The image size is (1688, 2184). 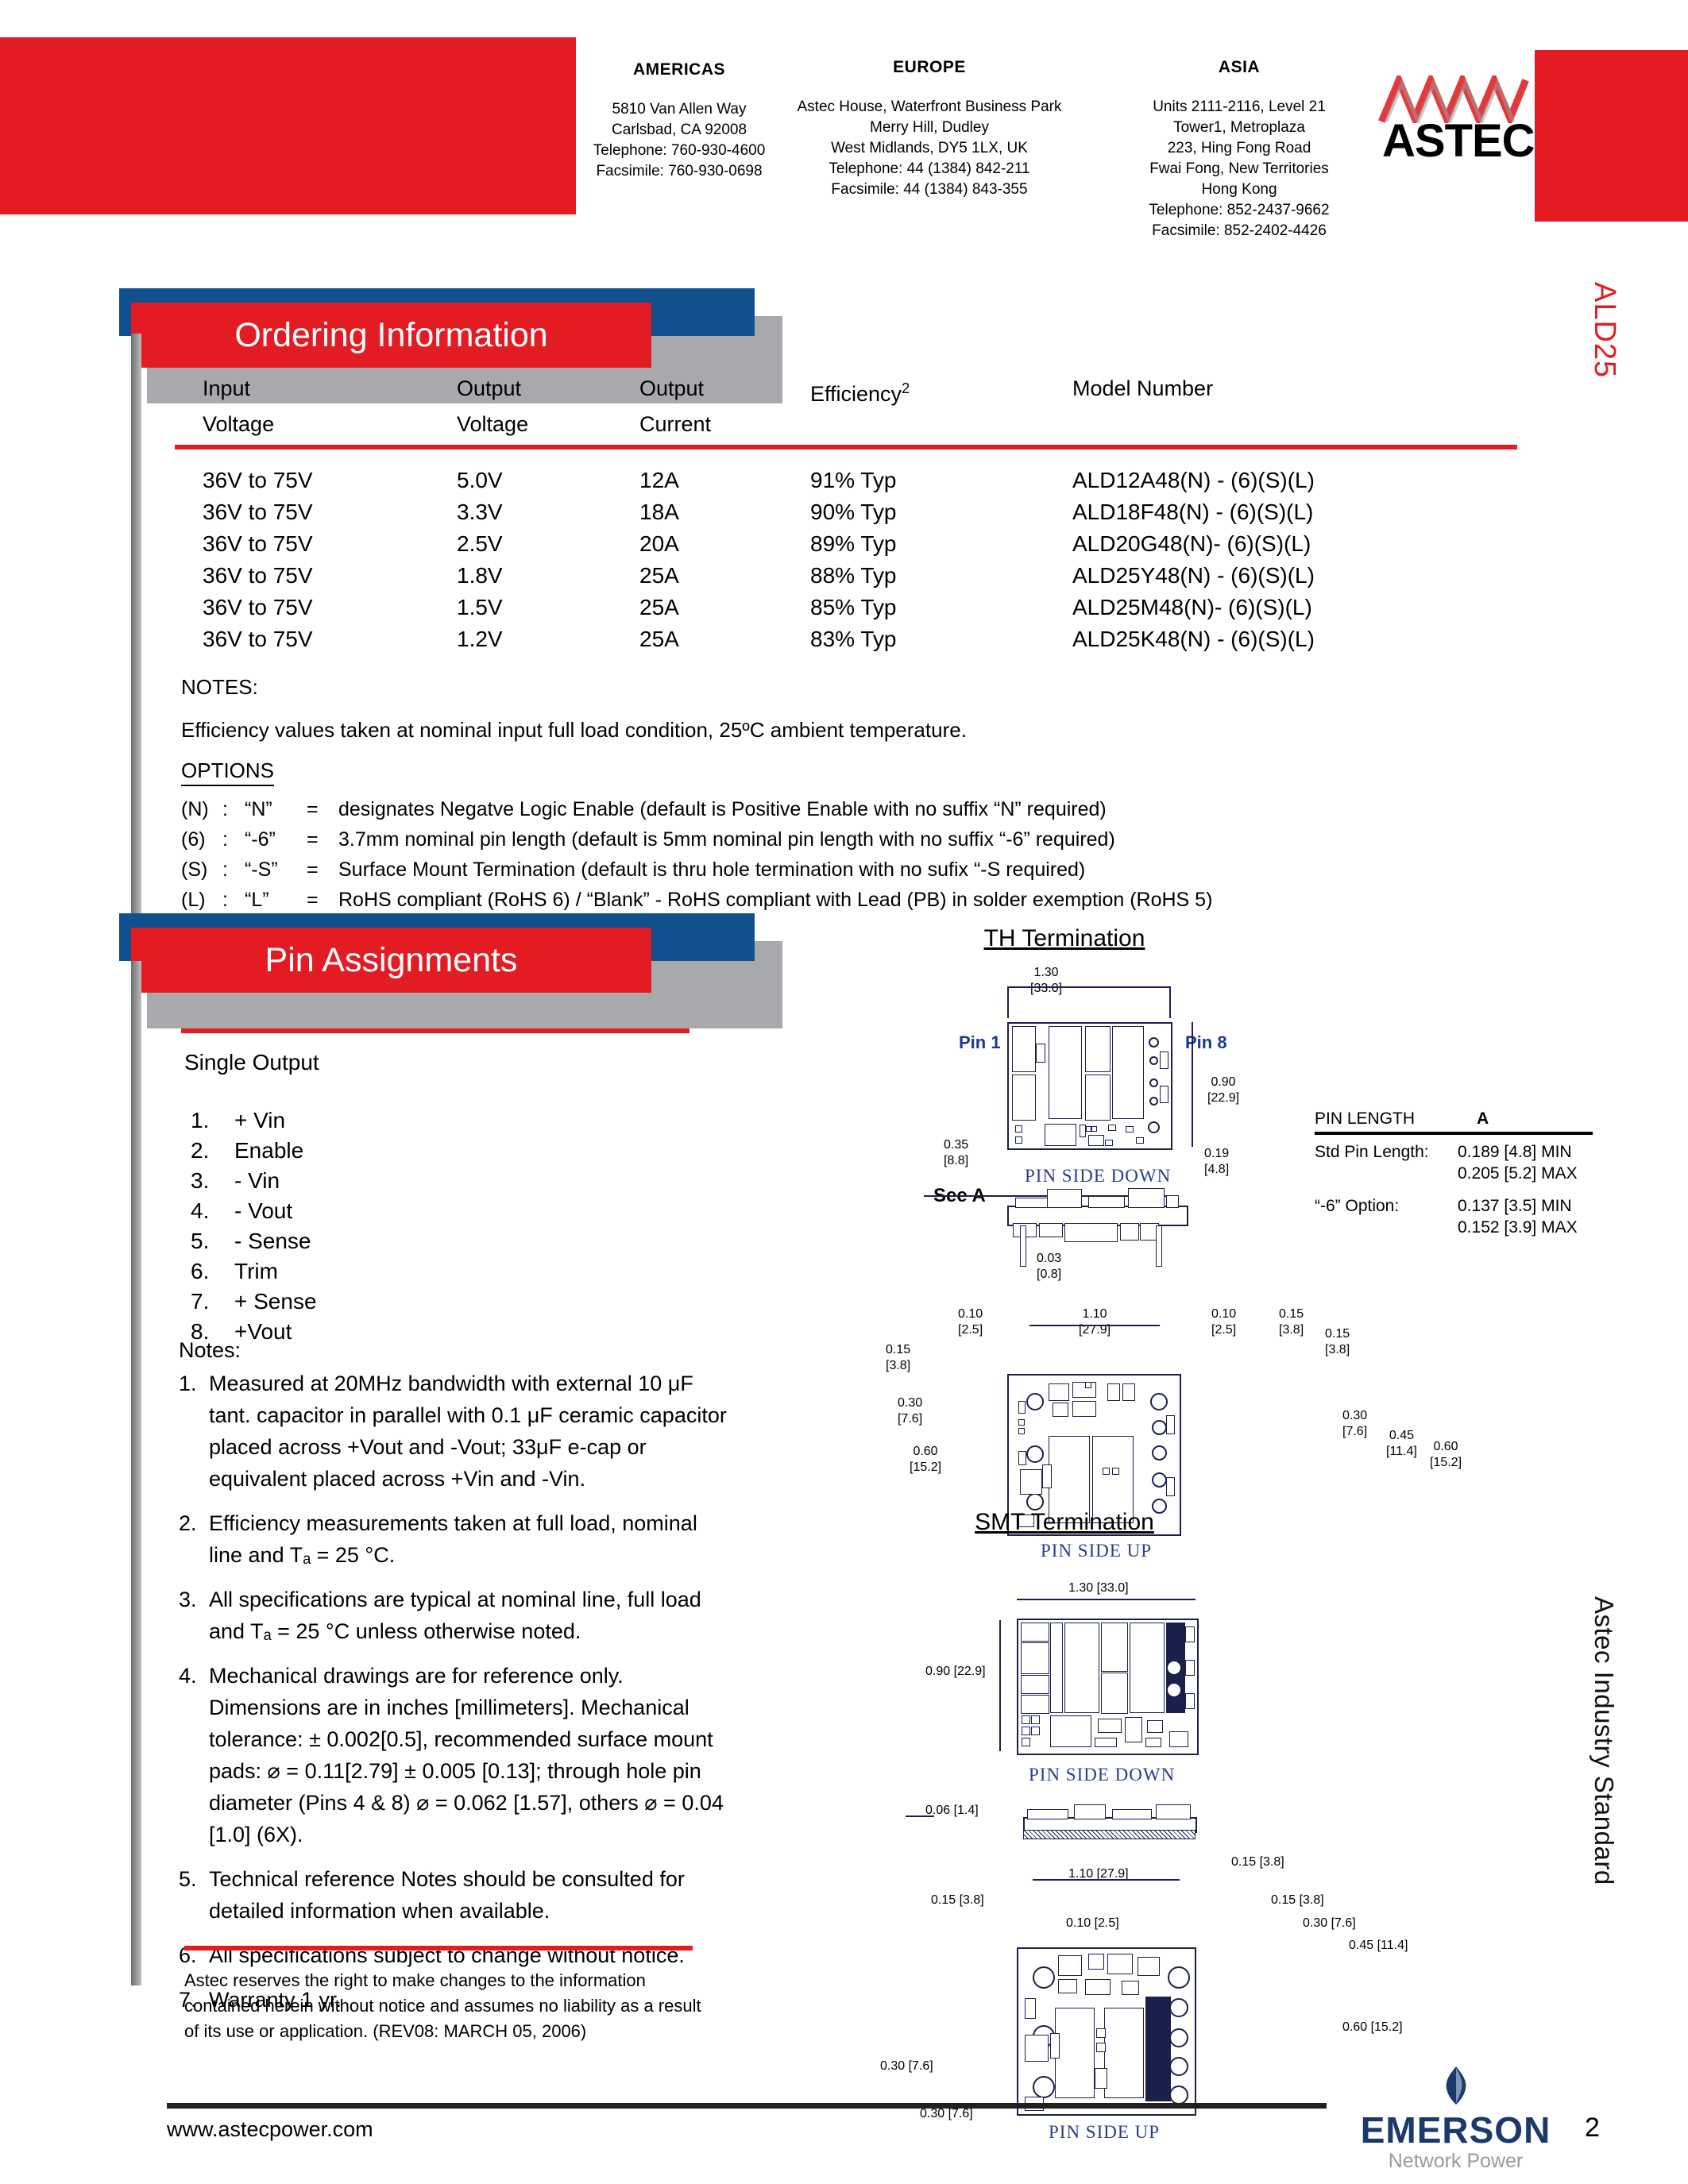 I want to click on cell-efficiency: 89% Typ, so click(x=854, y=543).